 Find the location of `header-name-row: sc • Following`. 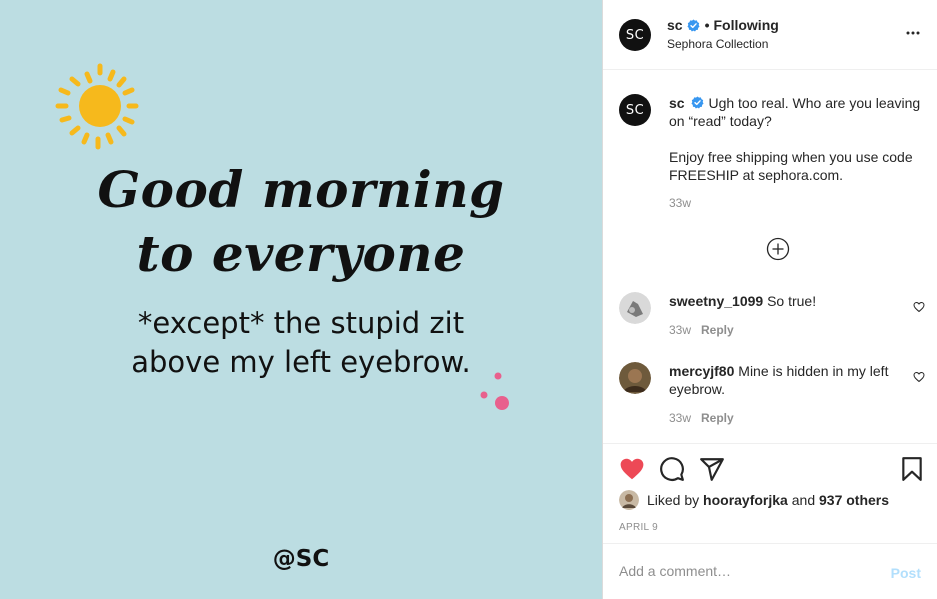

header-name-row: sc • Following is located at coordinates (723, 25).